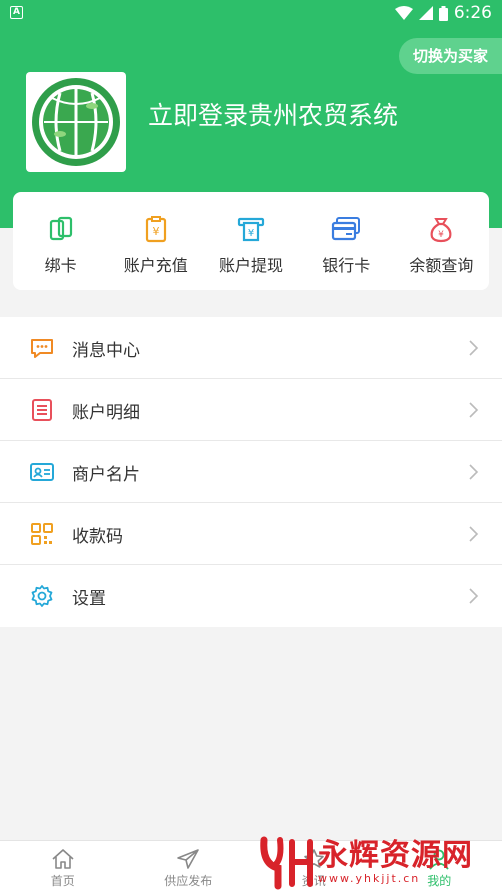 The width and height of the screenshot is (502, 892). I want to click on menu-item-label: 商户名片, so click(106, 475).